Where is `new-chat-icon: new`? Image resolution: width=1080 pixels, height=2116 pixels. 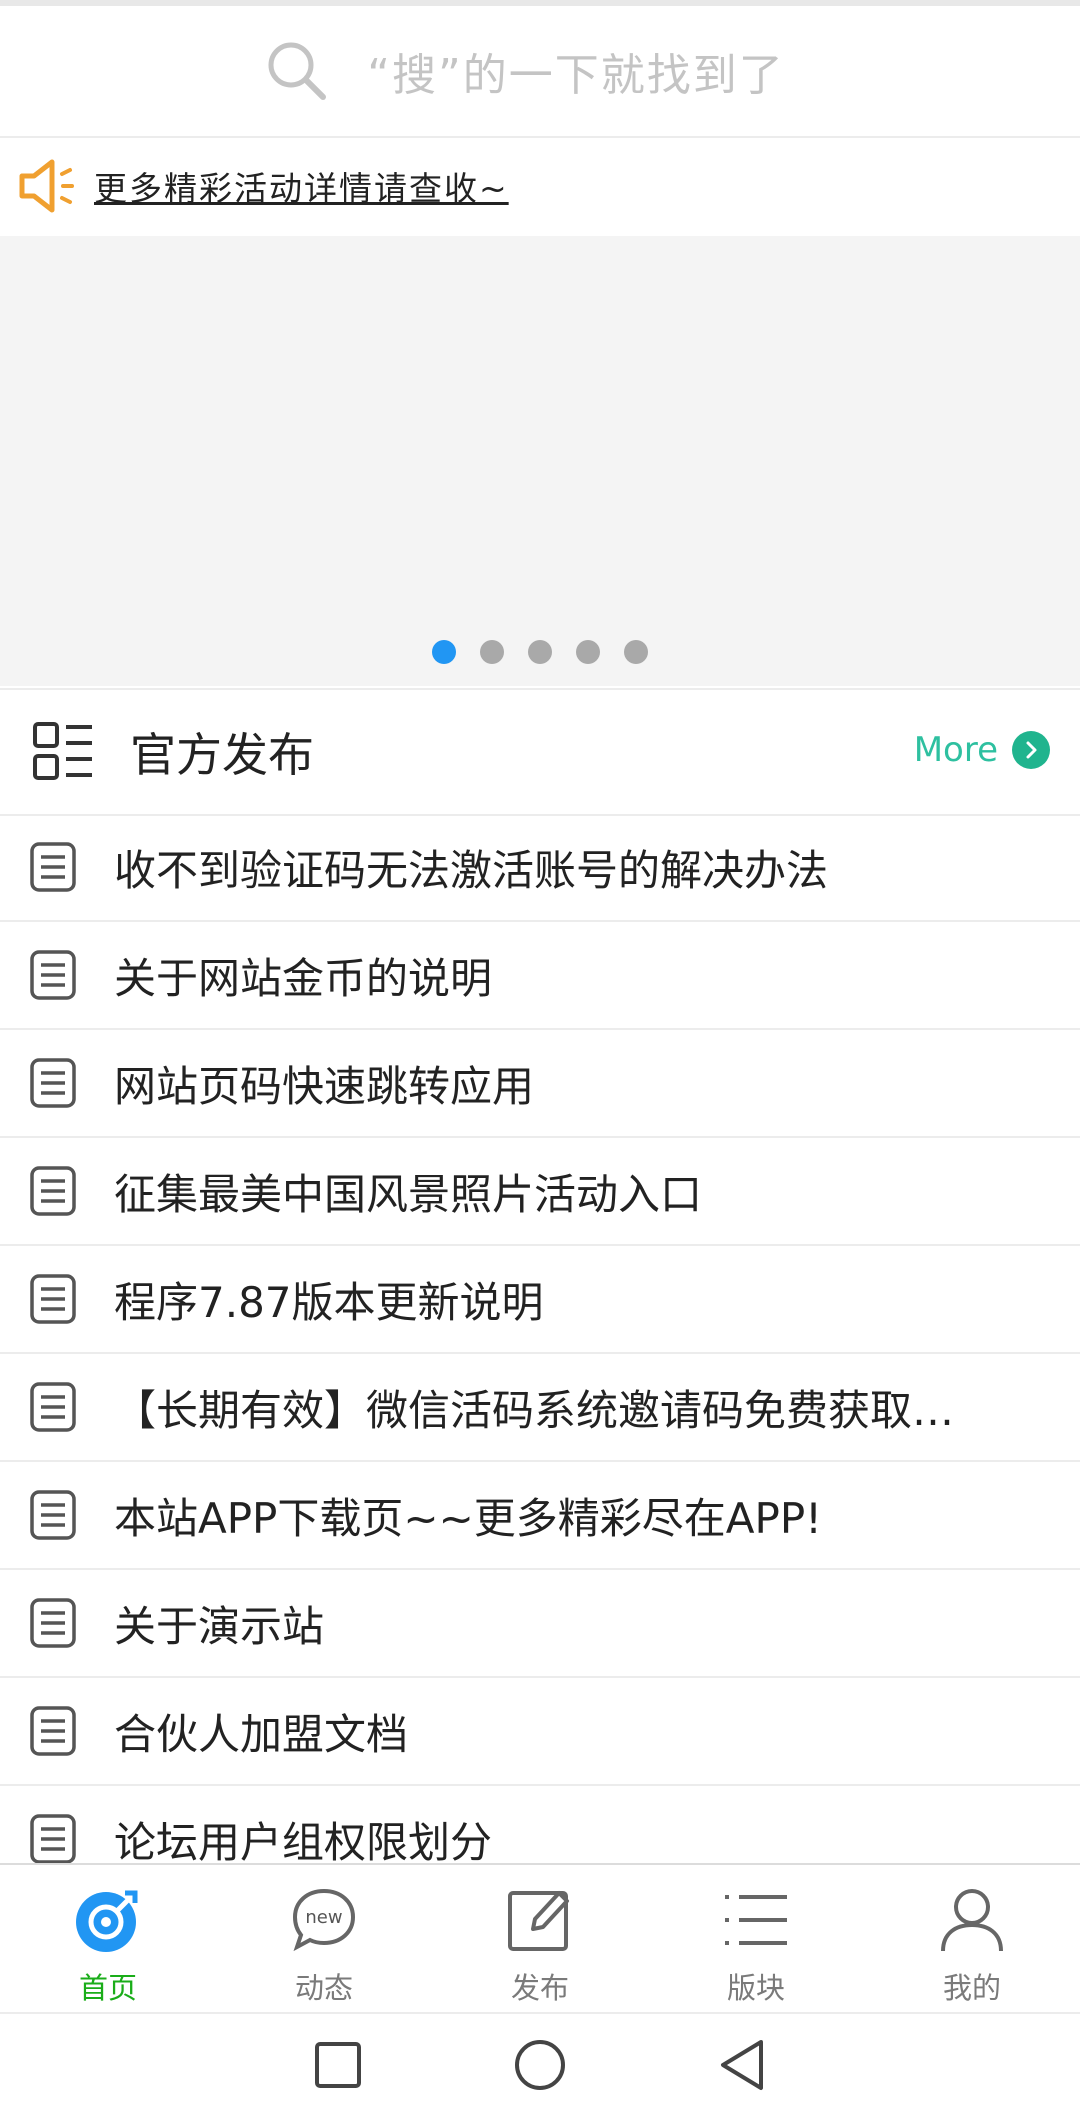 new-chat-icon: new is located at coordinates (324, 1920).